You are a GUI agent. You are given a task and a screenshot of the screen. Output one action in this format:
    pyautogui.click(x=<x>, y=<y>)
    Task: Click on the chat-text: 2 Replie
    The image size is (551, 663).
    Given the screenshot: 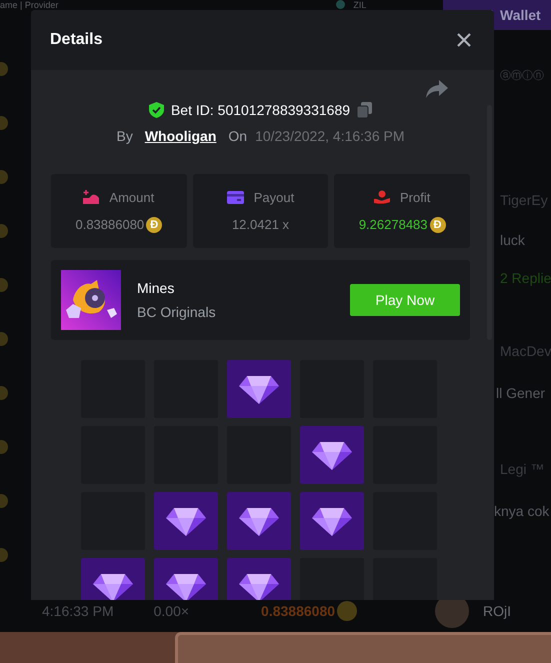 What is the action you would take?
    pyautogui.click(x=525, y=278)
    